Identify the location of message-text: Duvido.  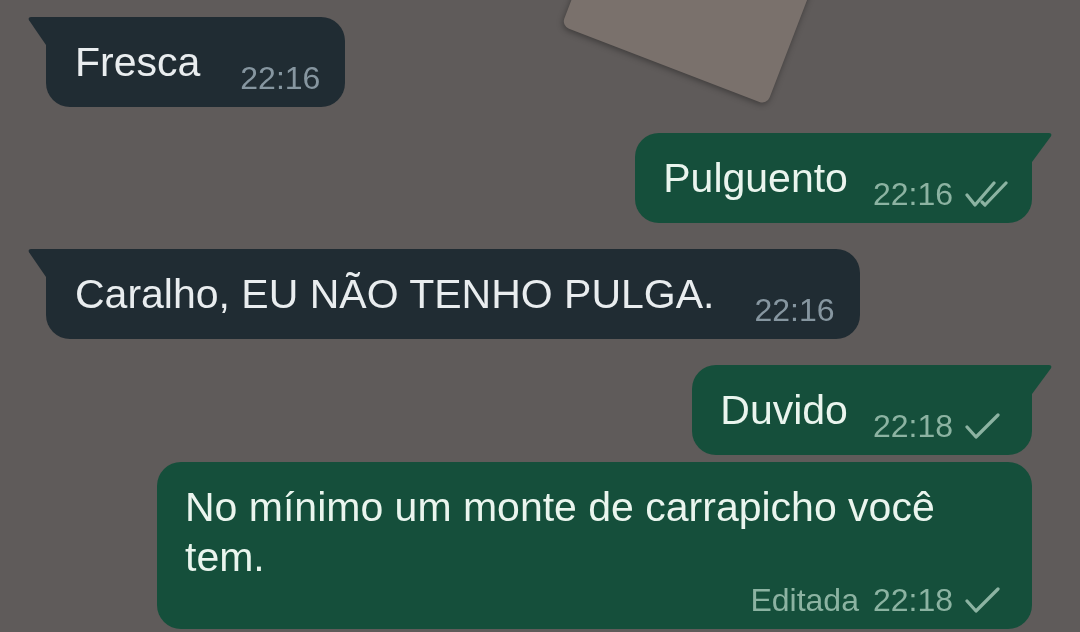
(784, 410).